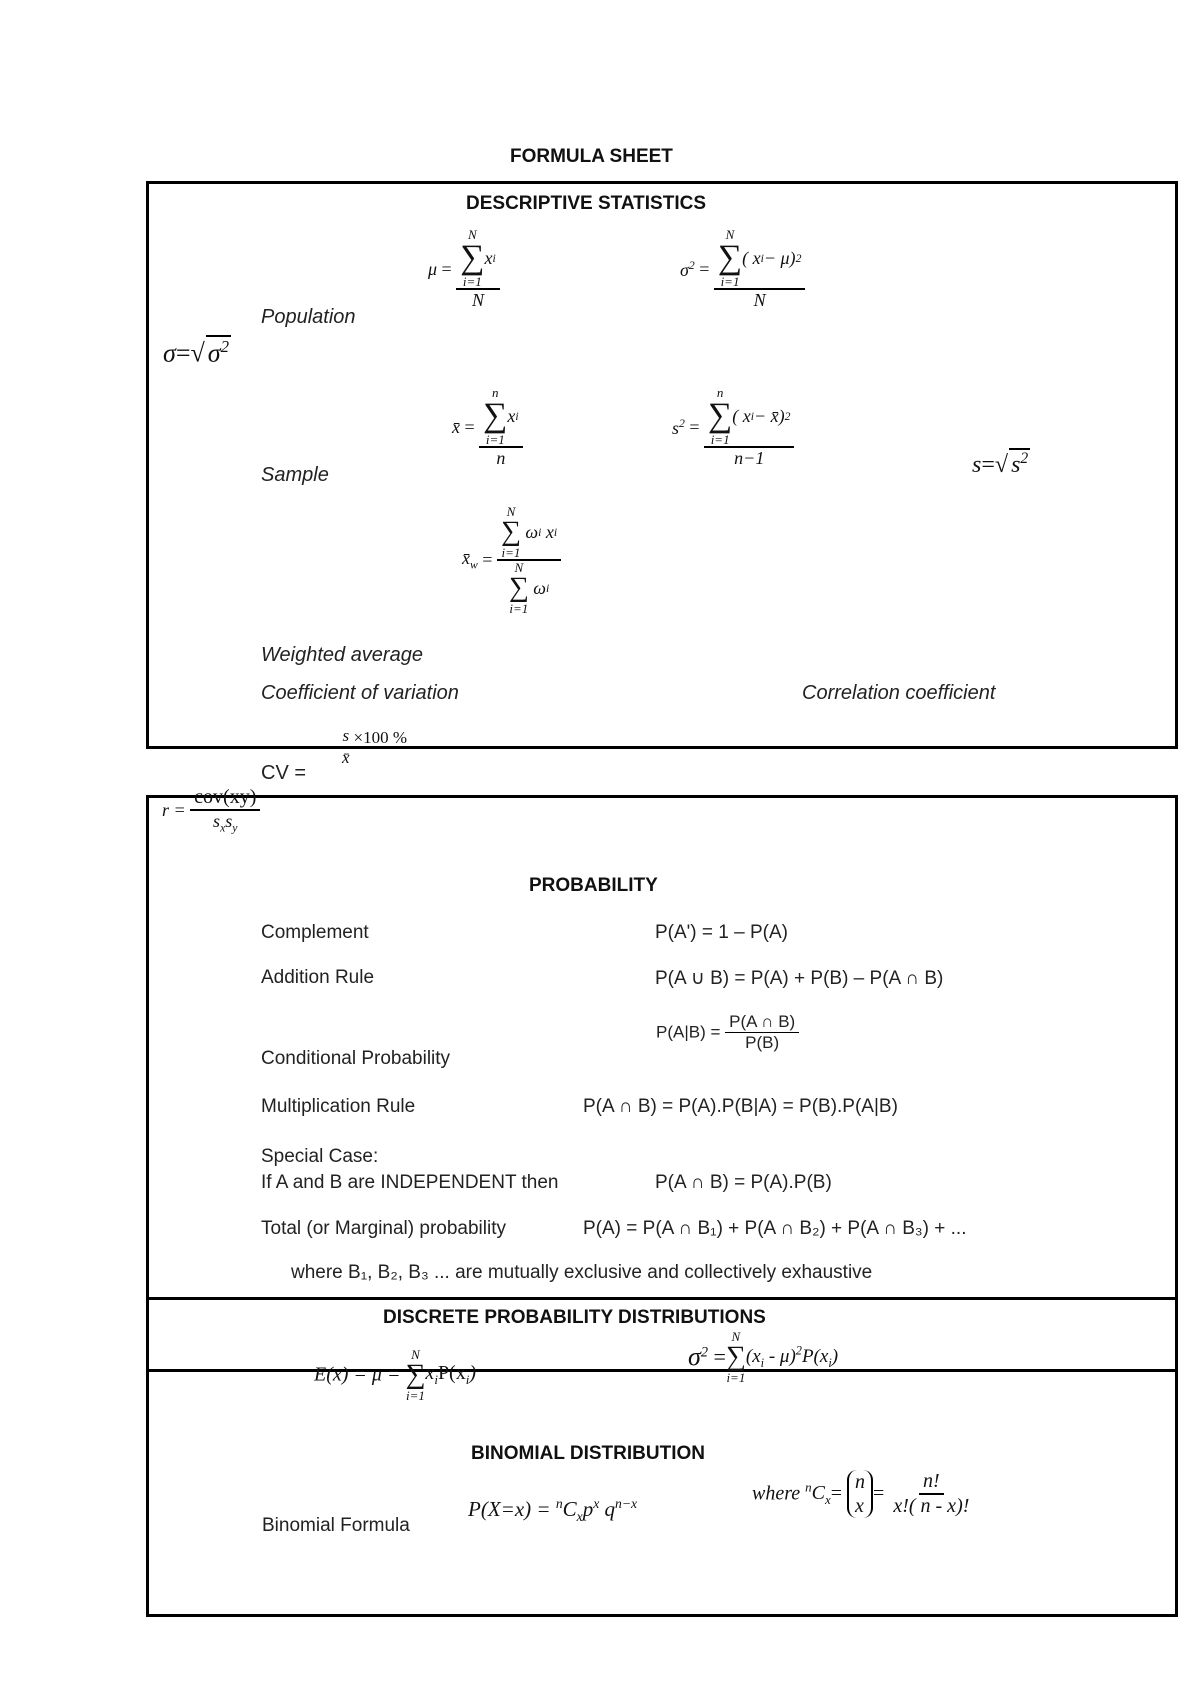  What do you see at coordinates (859, 1506) in the screenshot?
I see `binom-bottom: x` at bounding box center [859, 1506].